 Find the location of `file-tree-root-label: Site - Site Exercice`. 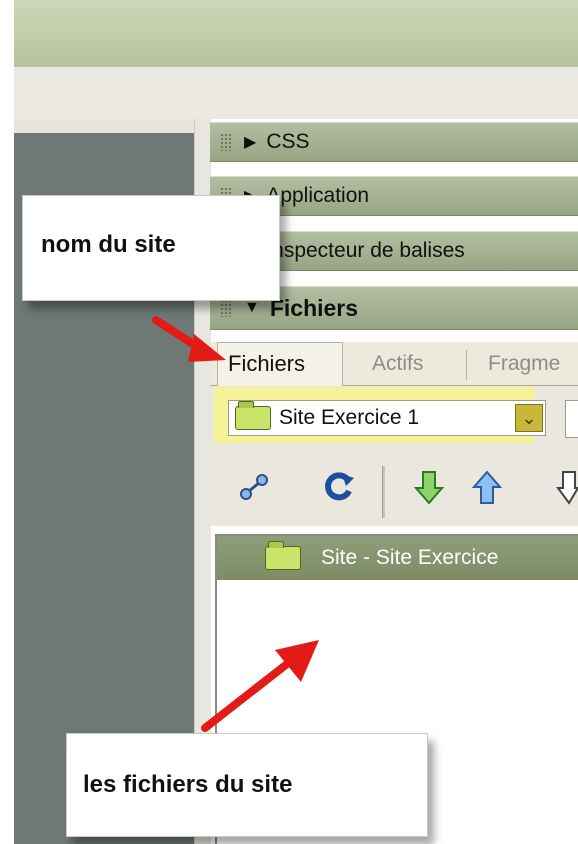

file-tree-root-label: Site - Site Exercice is located at coordinates (410, 557).